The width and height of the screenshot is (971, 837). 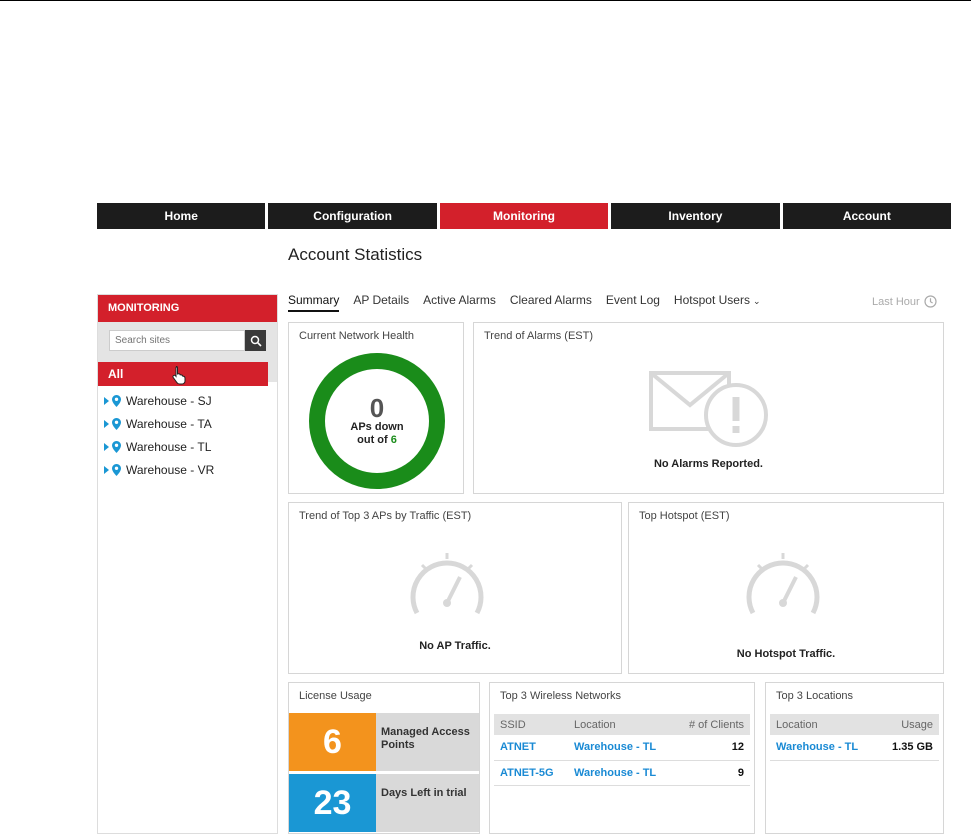 I want to click on site-search-input, so click(x=177, y=340).